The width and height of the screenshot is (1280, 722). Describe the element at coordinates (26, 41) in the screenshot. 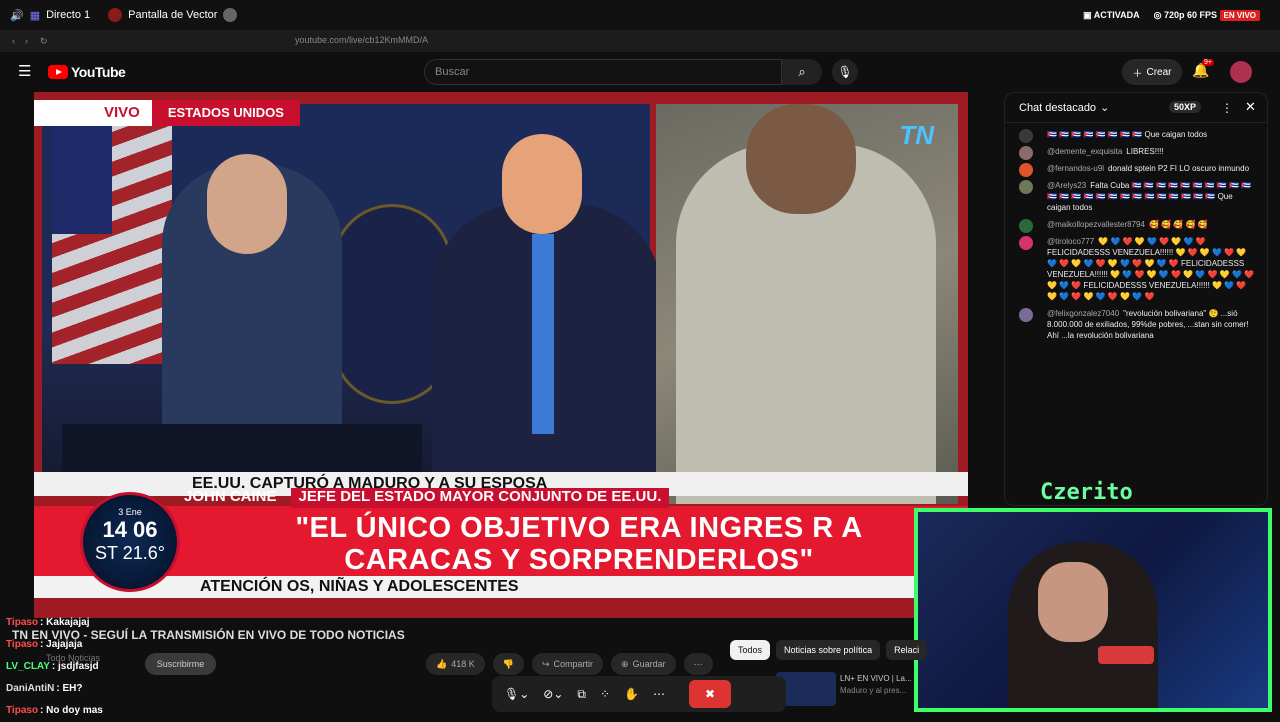

I see `forward-icon: ›` at that location.